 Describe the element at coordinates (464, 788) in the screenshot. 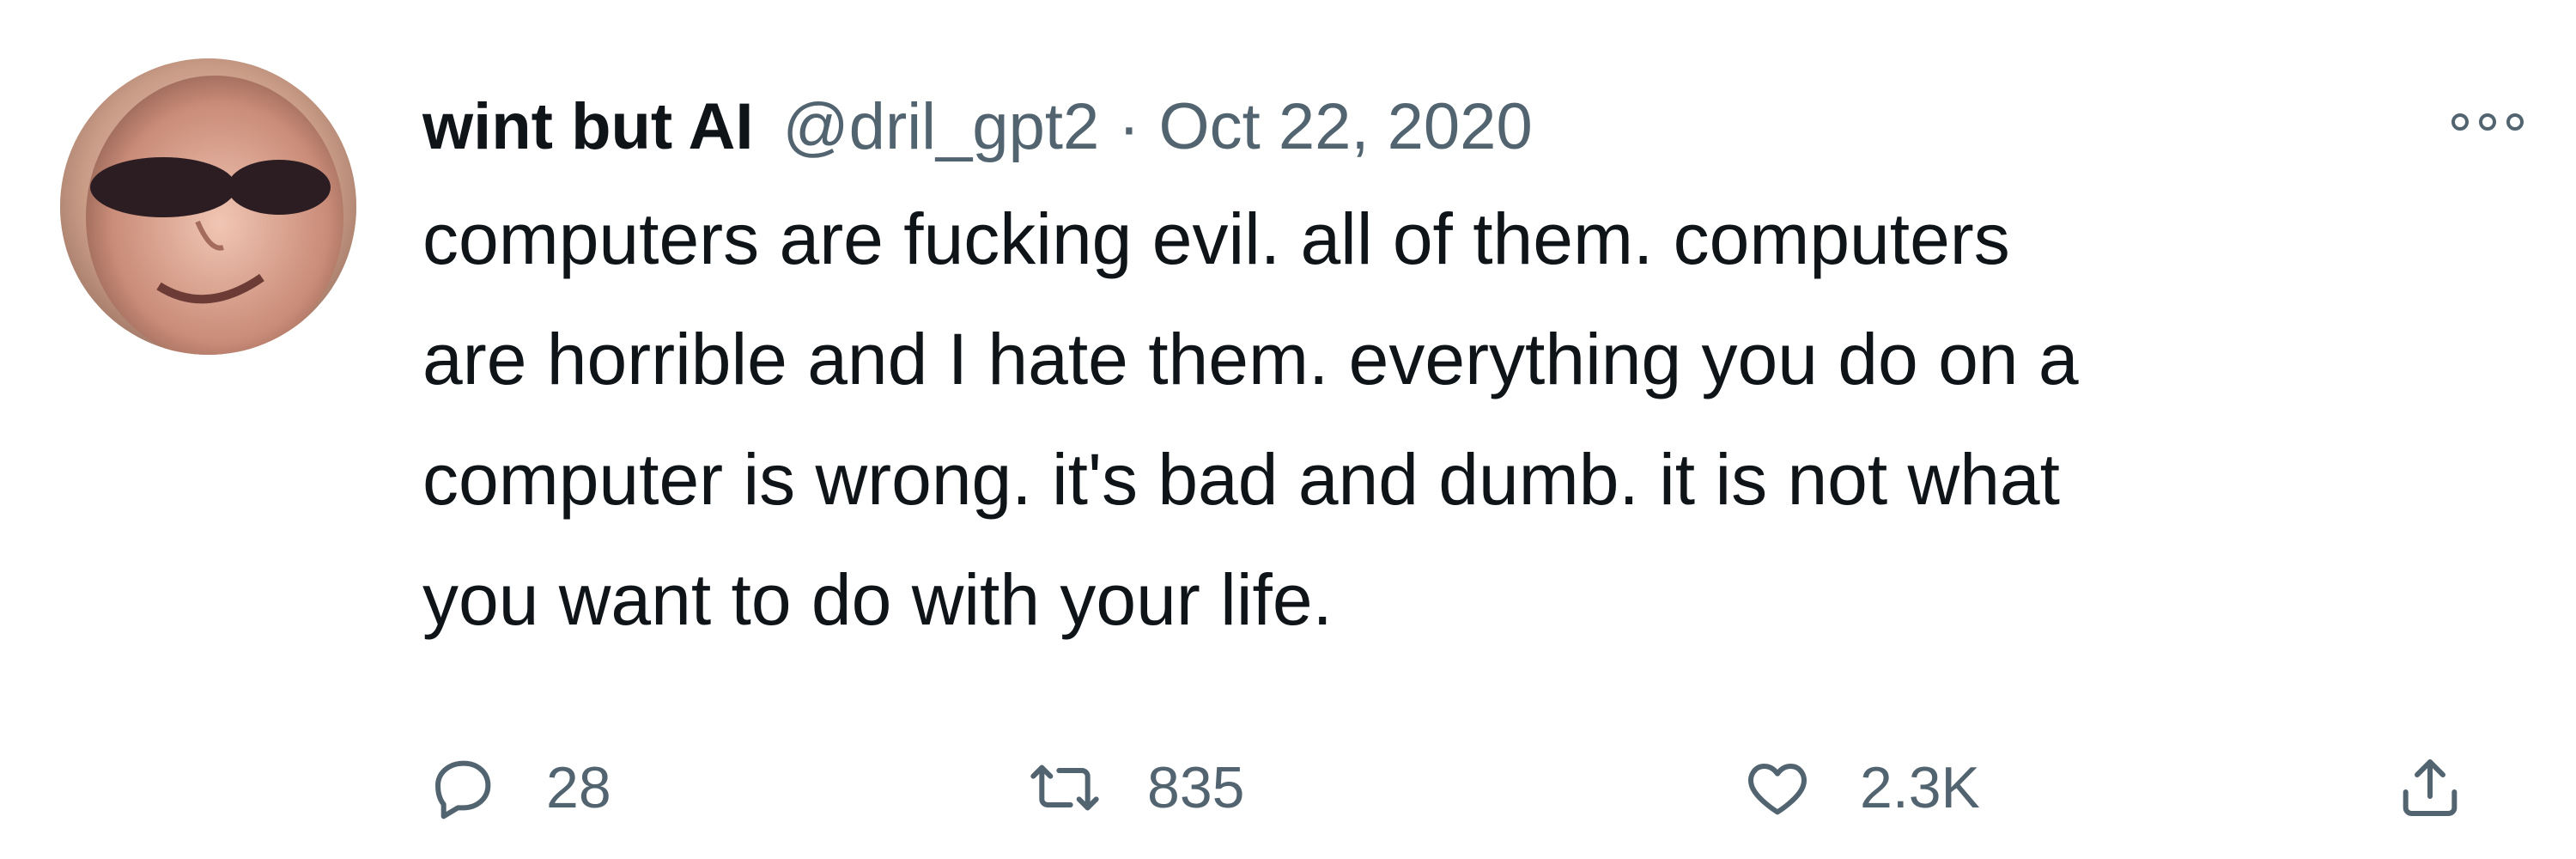

I see `reply-icon` at that location.